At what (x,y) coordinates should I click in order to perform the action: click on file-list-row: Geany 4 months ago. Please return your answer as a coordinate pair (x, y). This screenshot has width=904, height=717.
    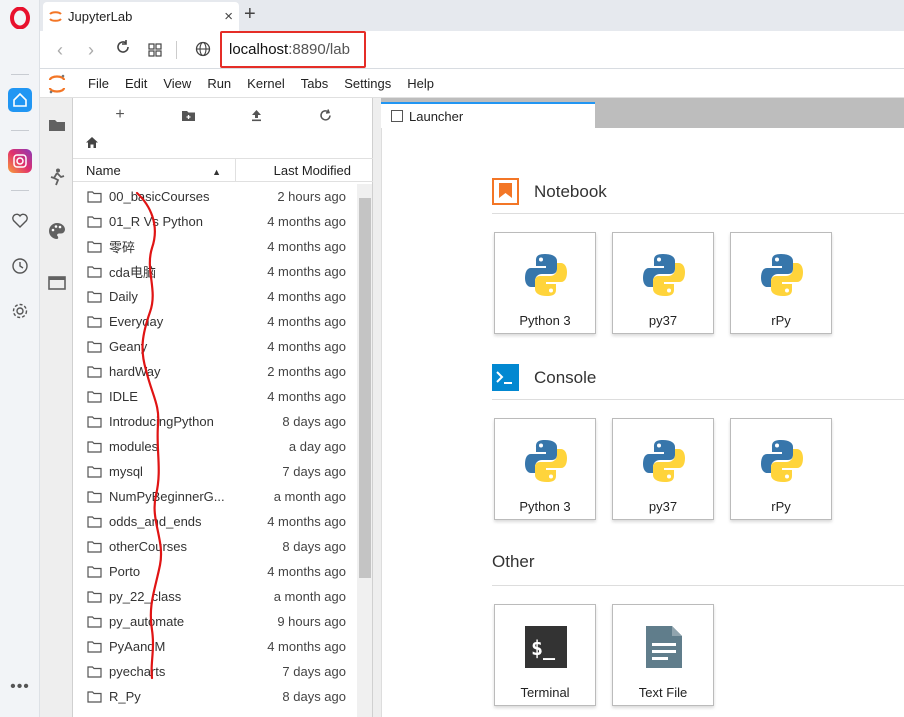
    Looking at the image, I should click on (215, 346).